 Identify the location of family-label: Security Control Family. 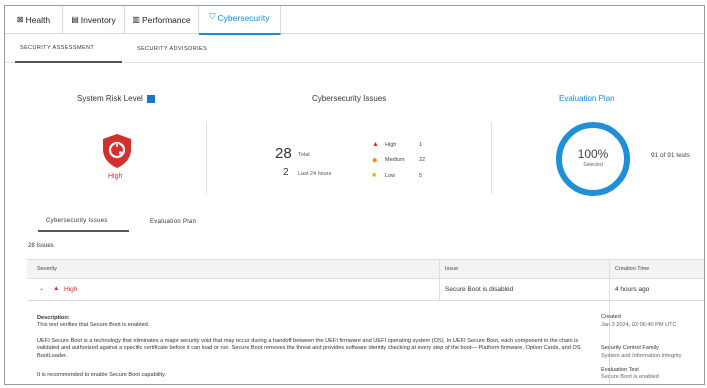
(630, 348).